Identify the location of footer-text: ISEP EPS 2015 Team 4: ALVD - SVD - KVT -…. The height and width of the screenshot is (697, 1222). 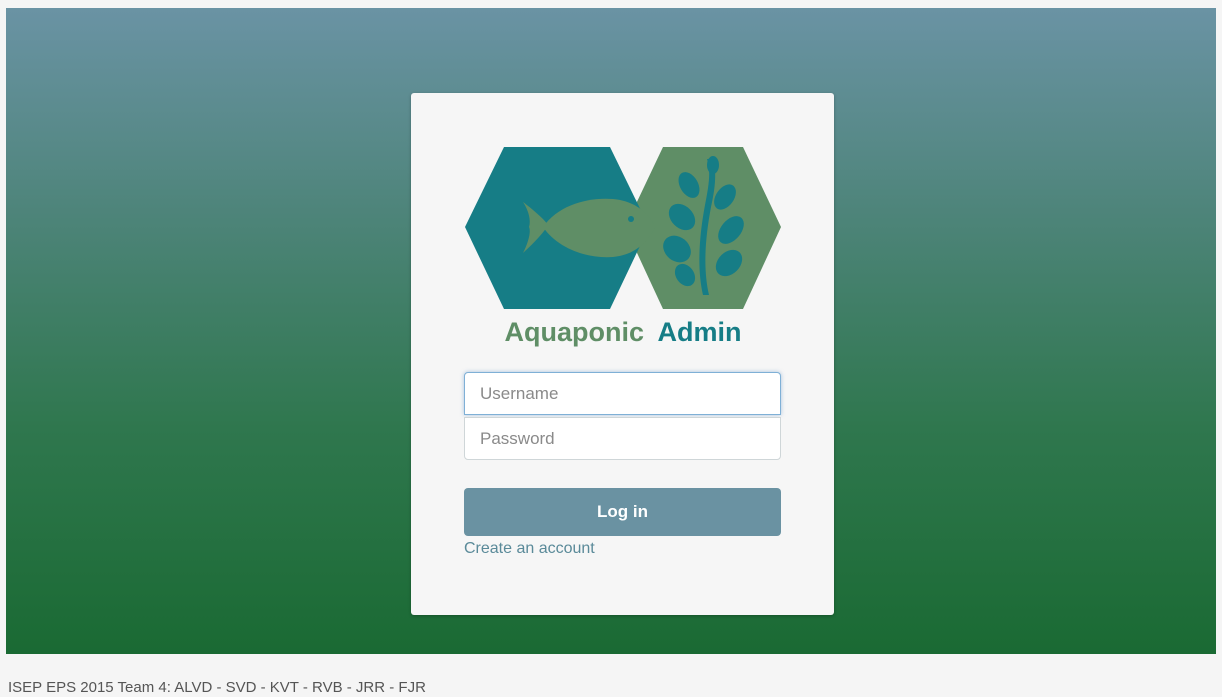
(217, 687).